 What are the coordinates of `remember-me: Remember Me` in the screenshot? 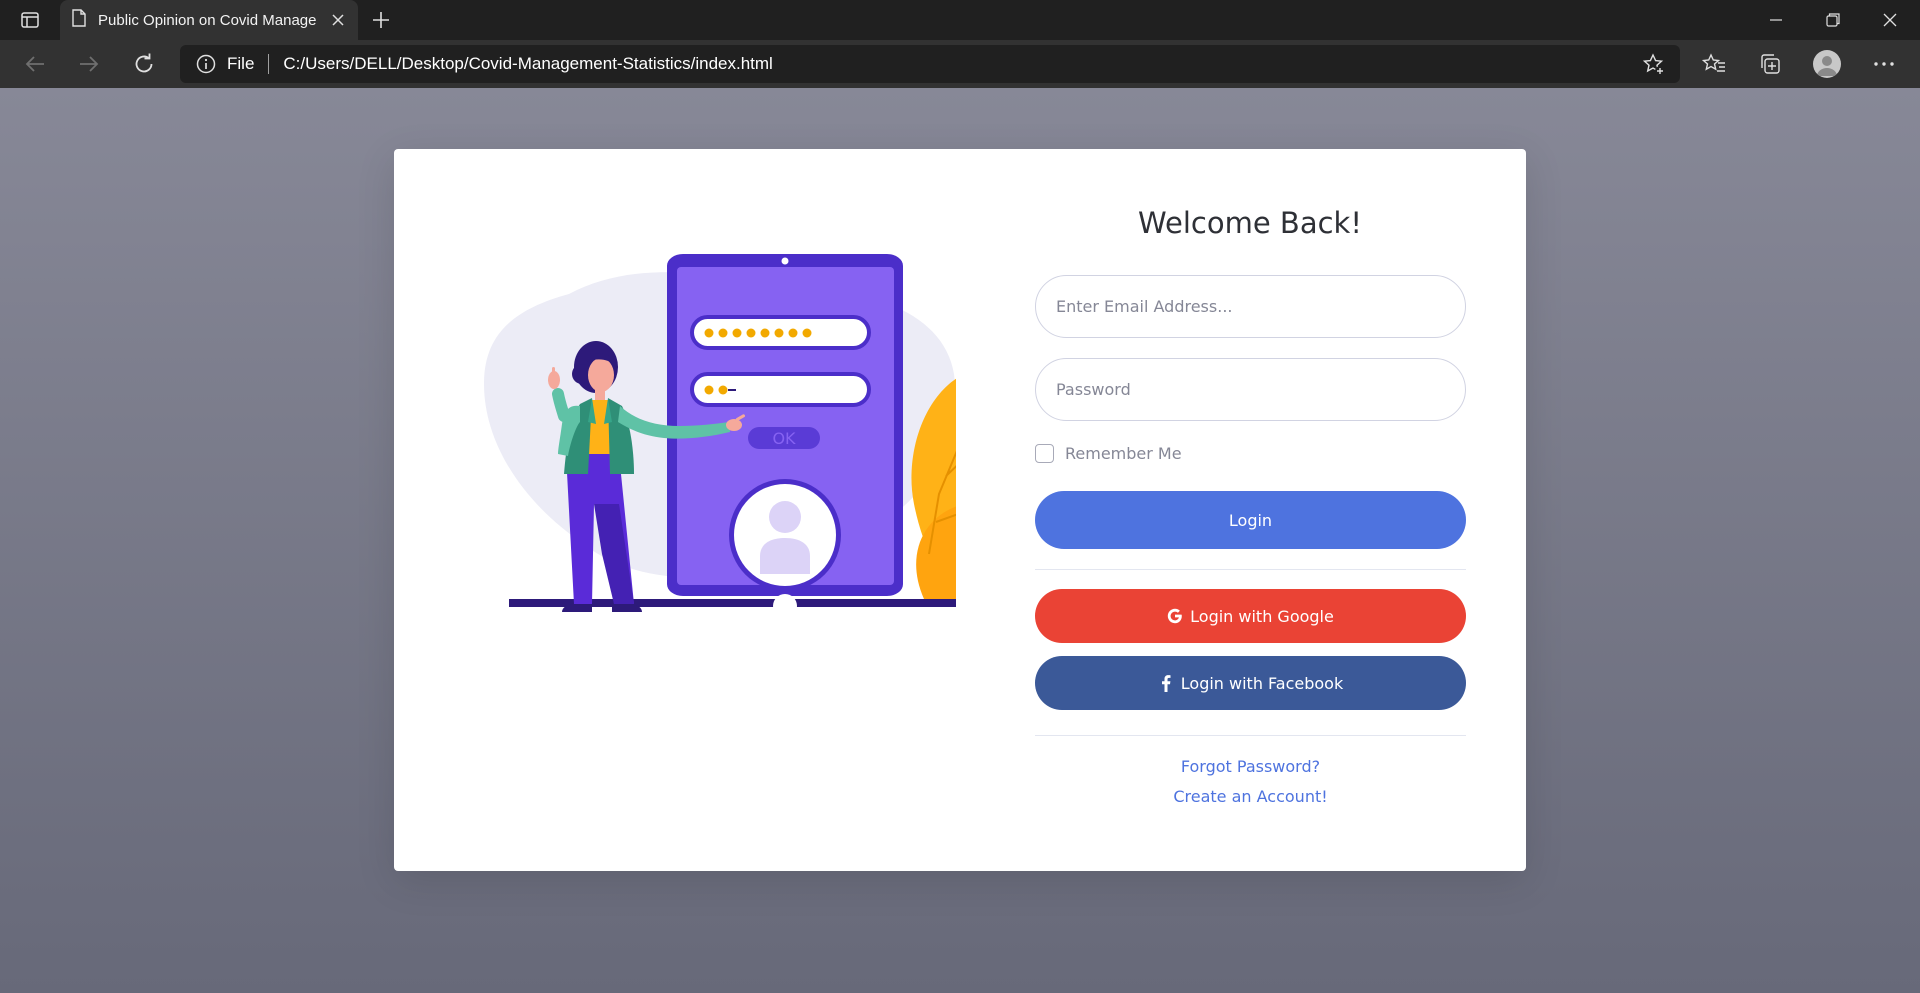 It's located at (1108, 453).